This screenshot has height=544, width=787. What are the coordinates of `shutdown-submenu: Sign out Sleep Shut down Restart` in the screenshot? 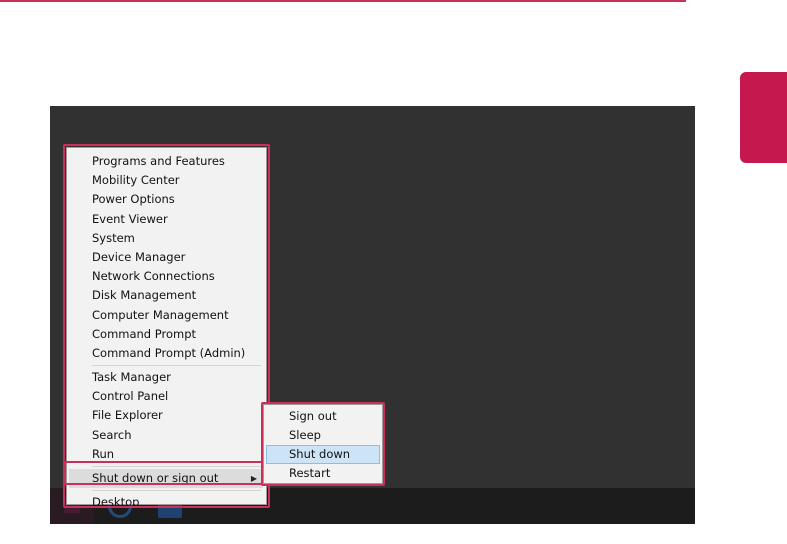 It's located at (323, 444).